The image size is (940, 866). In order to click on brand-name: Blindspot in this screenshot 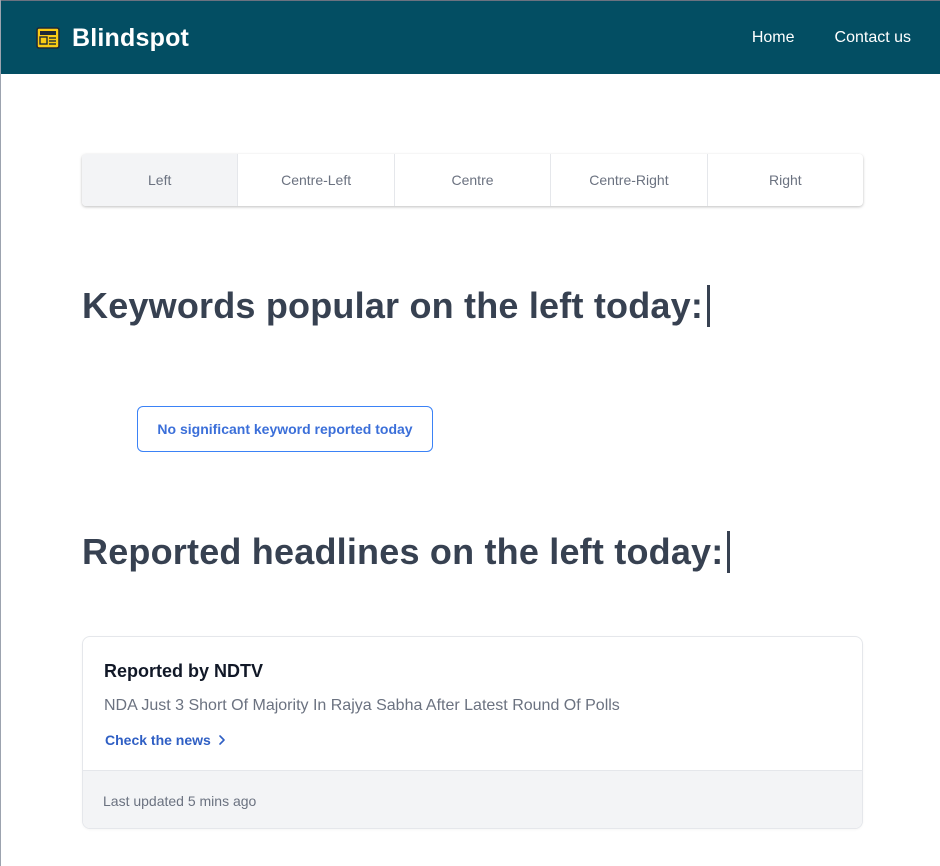, I will do `click(131, 37)`.